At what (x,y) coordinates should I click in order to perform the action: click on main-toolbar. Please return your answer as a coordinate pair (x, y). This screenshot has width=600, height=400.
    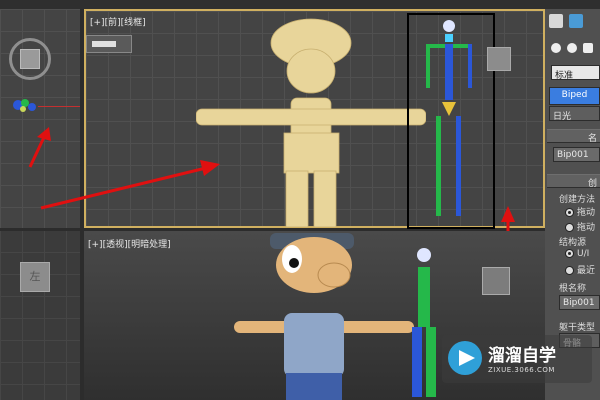
    Looking at the image, I should click on (300, 4).